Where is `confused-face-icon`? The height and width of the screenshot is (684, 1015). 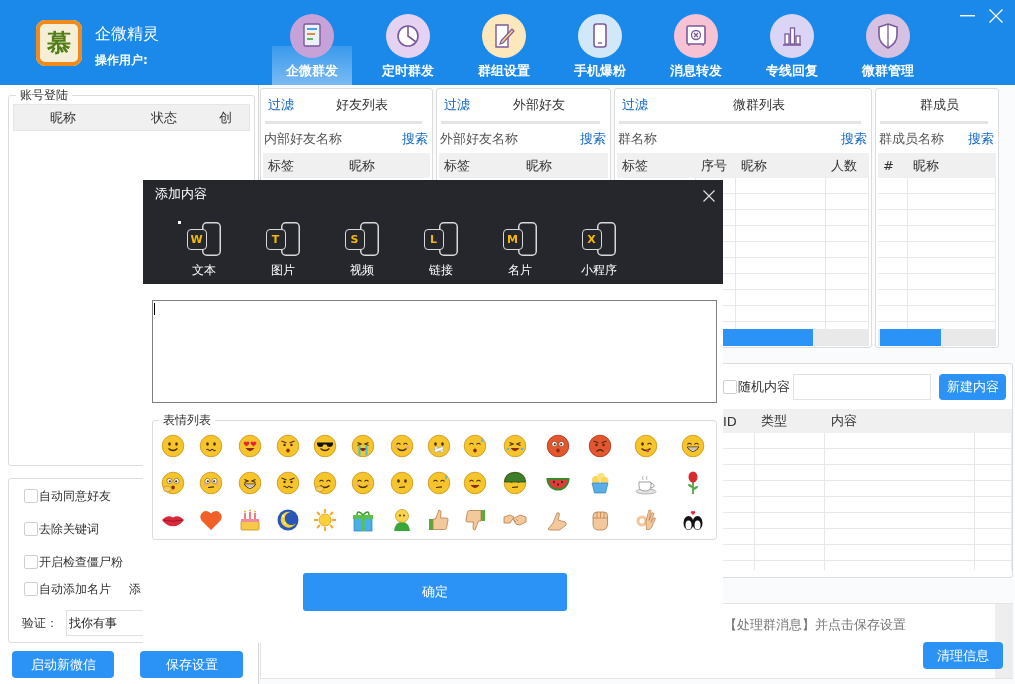
confused-face-icon is located at coordinates (402, 482).